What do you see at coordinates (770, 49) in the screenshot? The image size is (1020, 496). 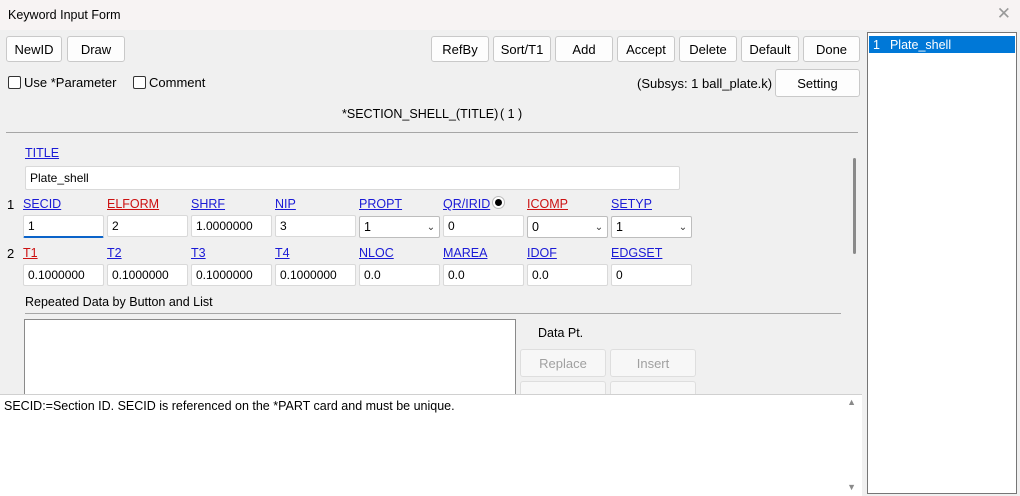 I see `default-button: Default` at bounding box center [770, 49].